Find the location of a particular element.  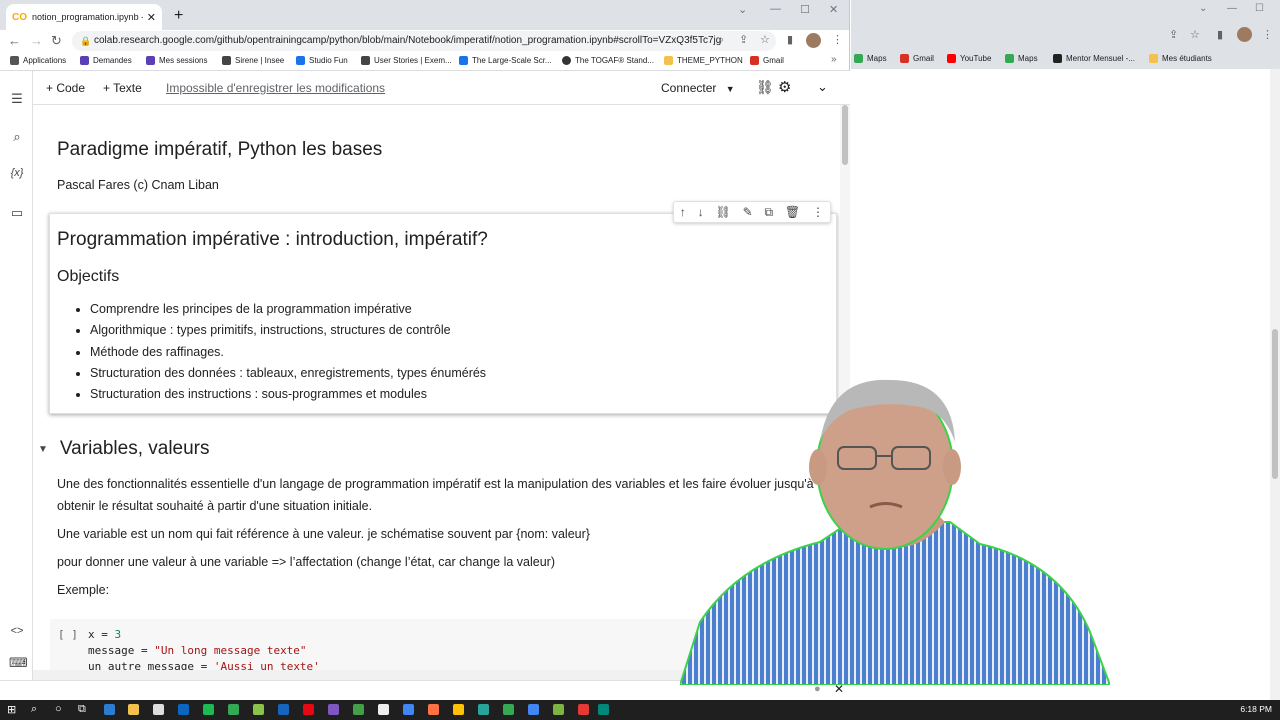

section-variables: ▼ Variables, valeurs is located at coordinates (124, 449).